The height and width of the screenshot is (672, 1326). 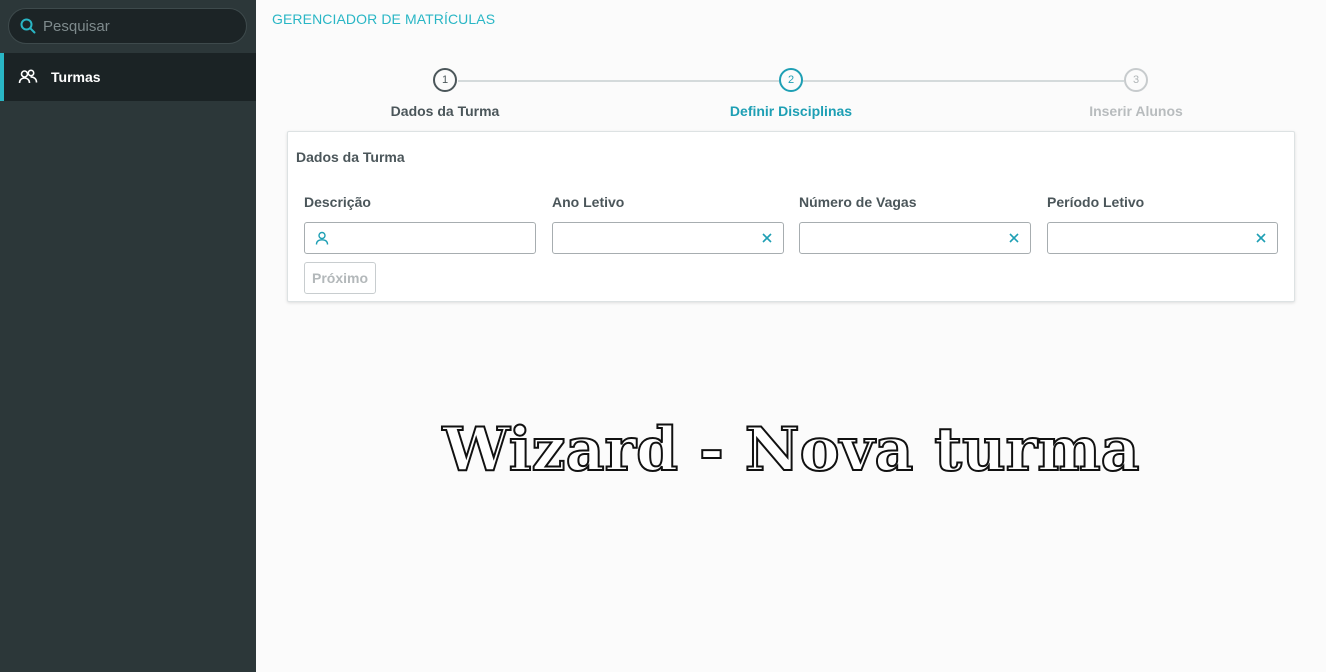 I want to click on step-1-number: 1, so click(x=445, y=80).